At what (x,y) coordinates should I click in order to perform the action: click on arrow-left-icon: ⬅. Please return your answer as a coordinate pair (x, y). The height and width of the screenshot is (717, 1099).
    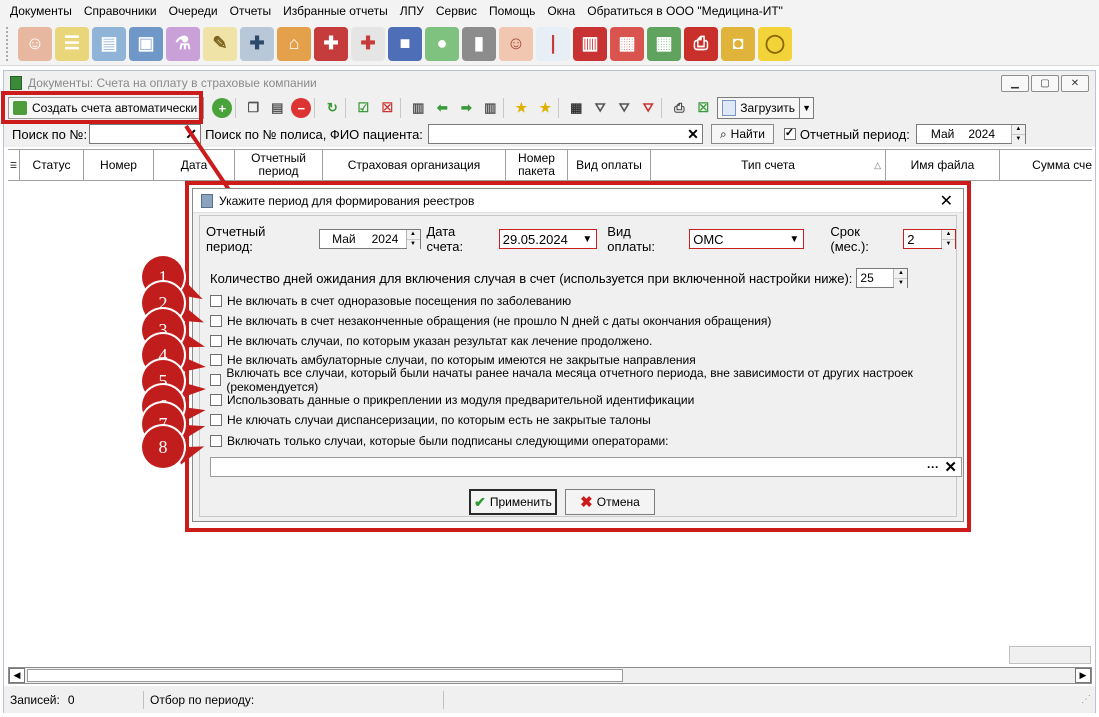
    Looking at the image, I should click on (442, 108).